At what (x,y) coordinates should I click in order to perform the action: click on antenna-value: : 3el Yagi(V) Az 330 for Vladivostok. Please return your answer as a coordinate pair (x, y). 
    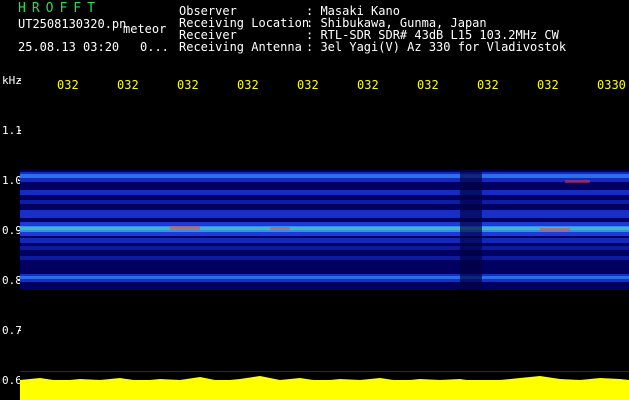
    Looking at the image, I should click on (436, 47).